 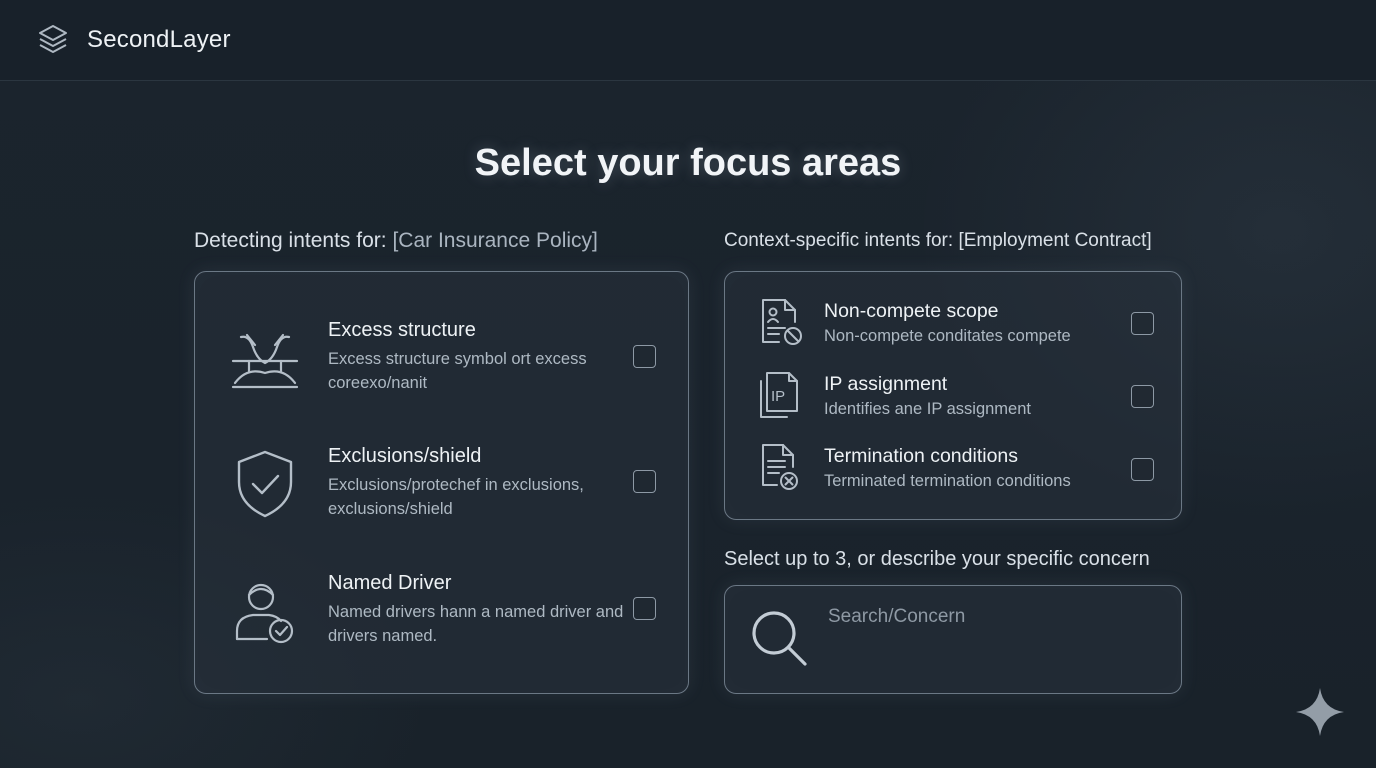 I want to click on right-label-value: [Employment Contract], so click(x=1055, y=240).